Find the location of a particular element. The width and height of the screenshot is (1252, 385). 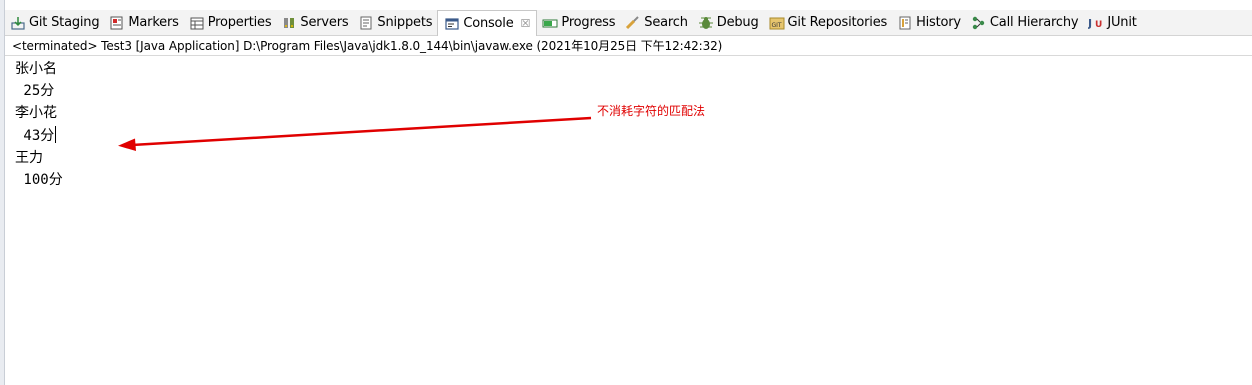

annotation-note: 不消耗字符的匹配法 is located at coordinates (651, 111).